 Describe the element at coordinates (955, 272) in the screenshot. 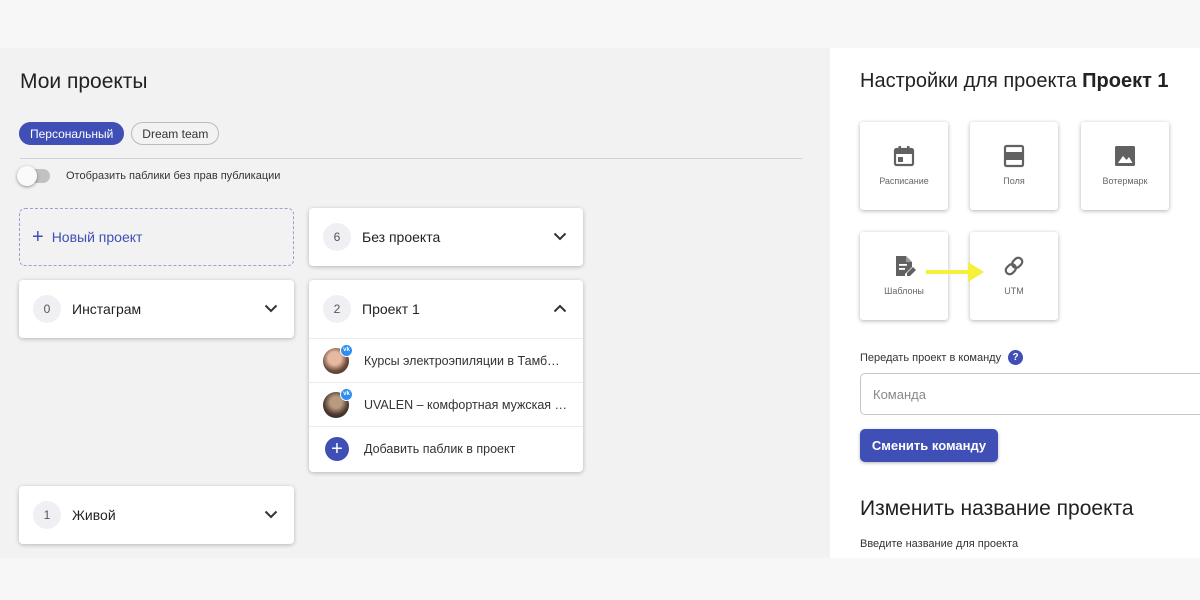

I see `highlight-arrow-icon` at that location.